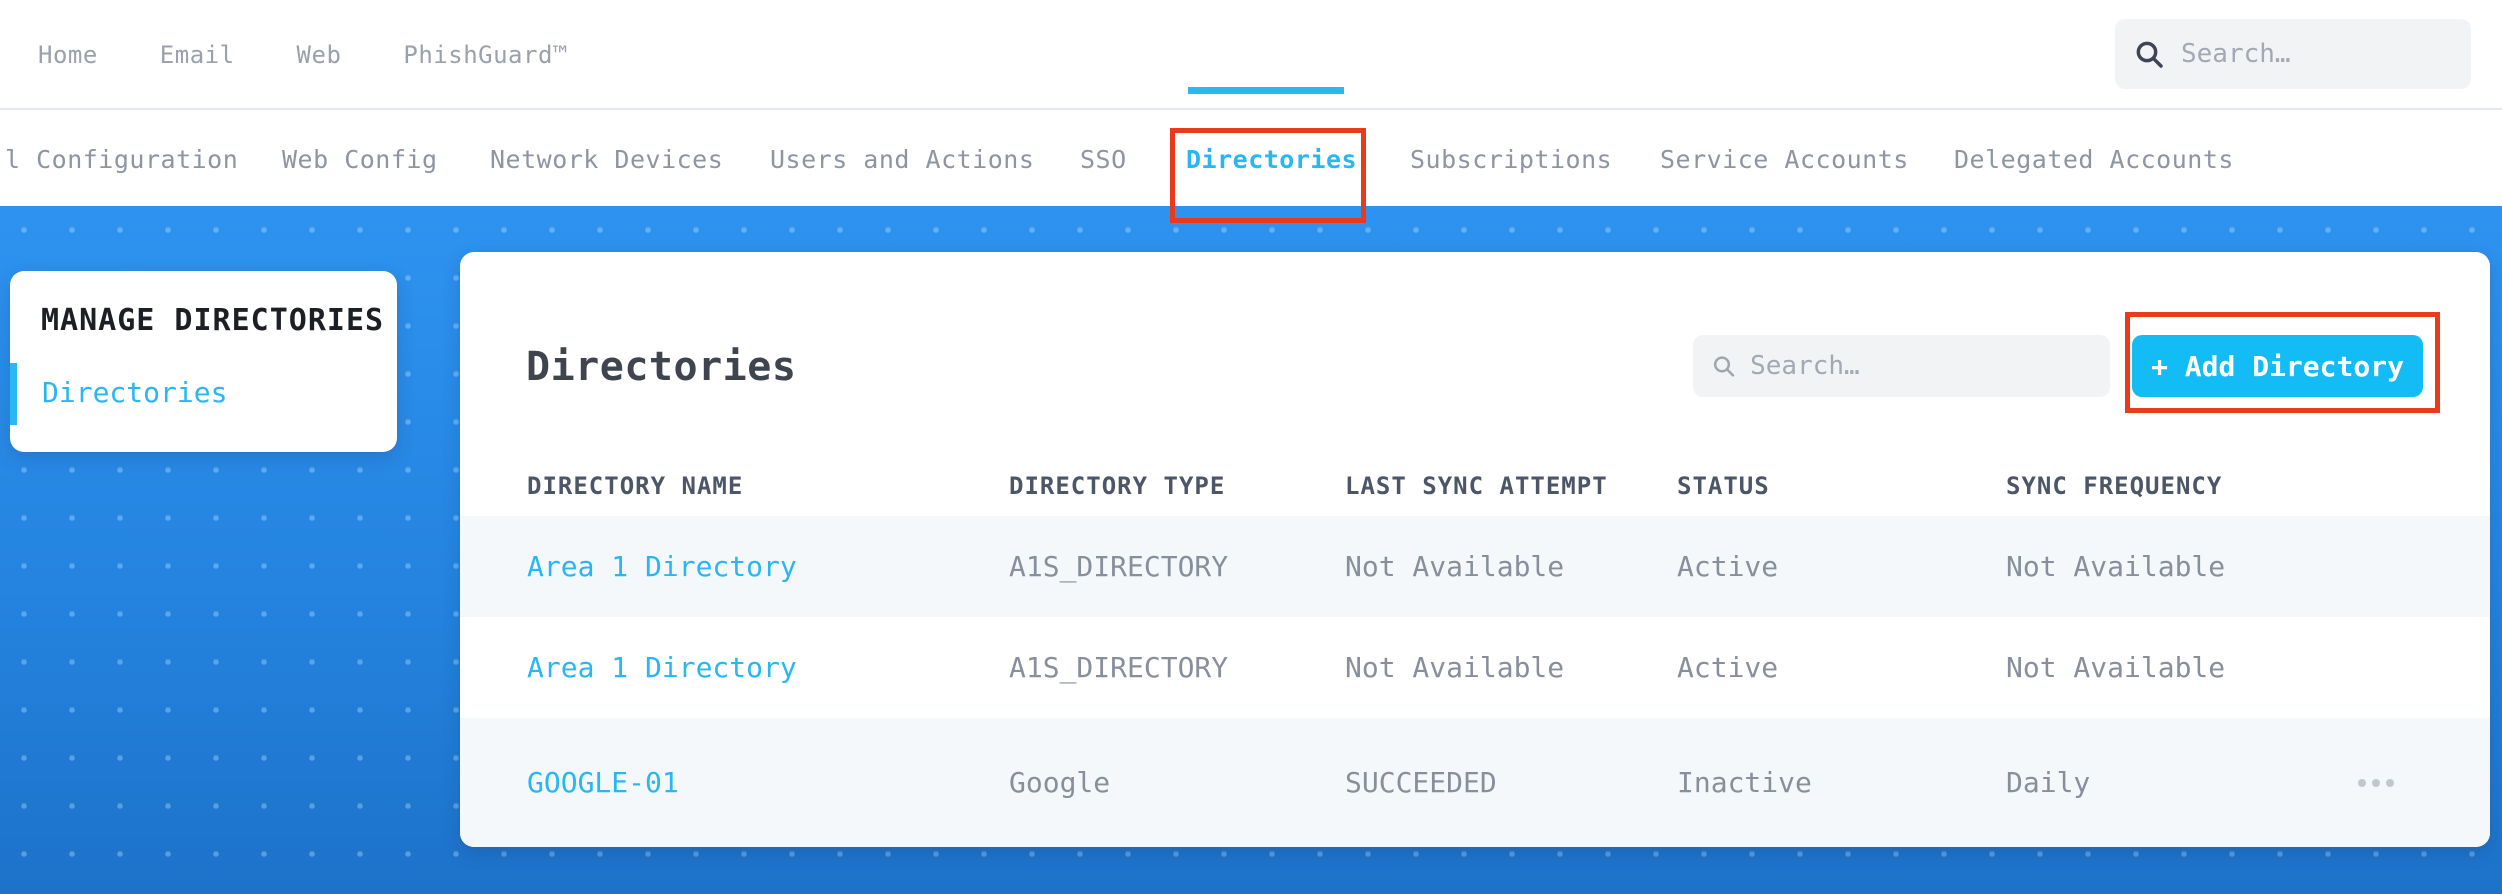  What do you see at coordinates (1117, 485) in the screenshot?
I see `column-header-directory-type: DIRECTORY TYPE` at bounding box center [1117, 485].